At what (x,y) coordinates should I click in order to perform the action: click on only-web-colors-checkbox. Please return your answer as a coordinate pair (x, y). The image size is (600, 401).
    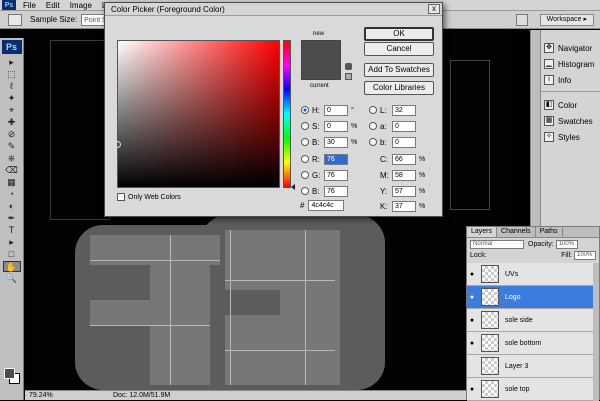
    Looking at the image, I should click on (121, 197).